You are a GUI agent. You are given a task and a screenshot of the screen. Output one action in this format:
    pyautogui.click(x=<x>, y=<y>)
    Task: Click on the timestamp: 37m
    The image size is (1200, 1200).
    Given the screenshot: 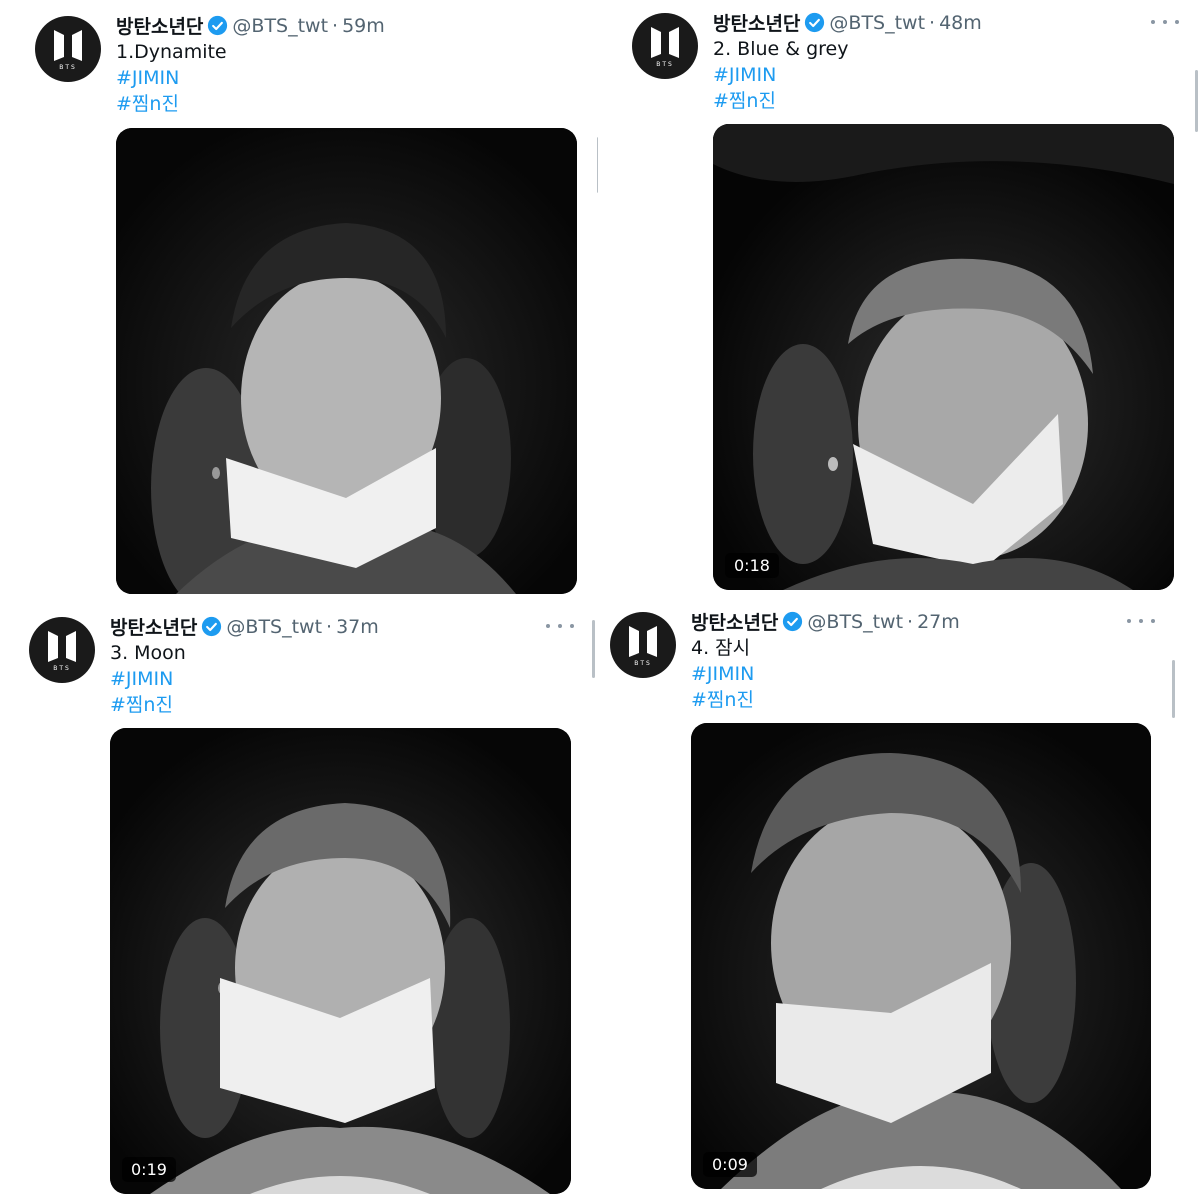 What is the action you would take?
    pyautogui.click(x=357, y=627)
    